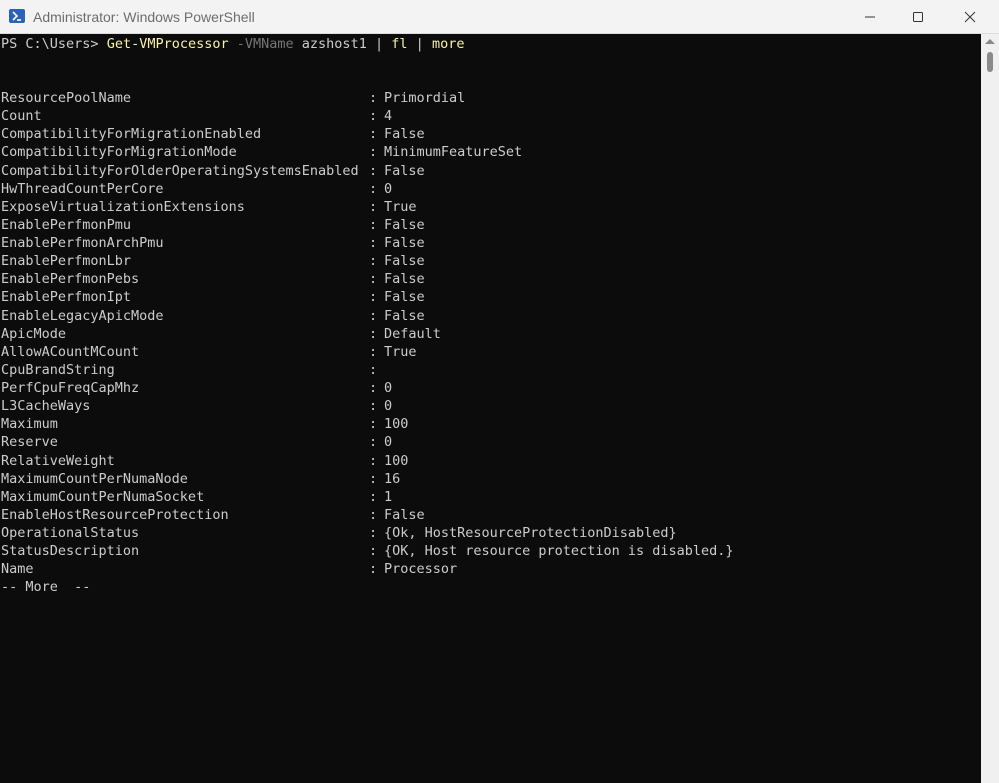 The height and width of the screenshot is (783, 999). I want to click on prompt: PS C:\Users>, so click(50, 44).